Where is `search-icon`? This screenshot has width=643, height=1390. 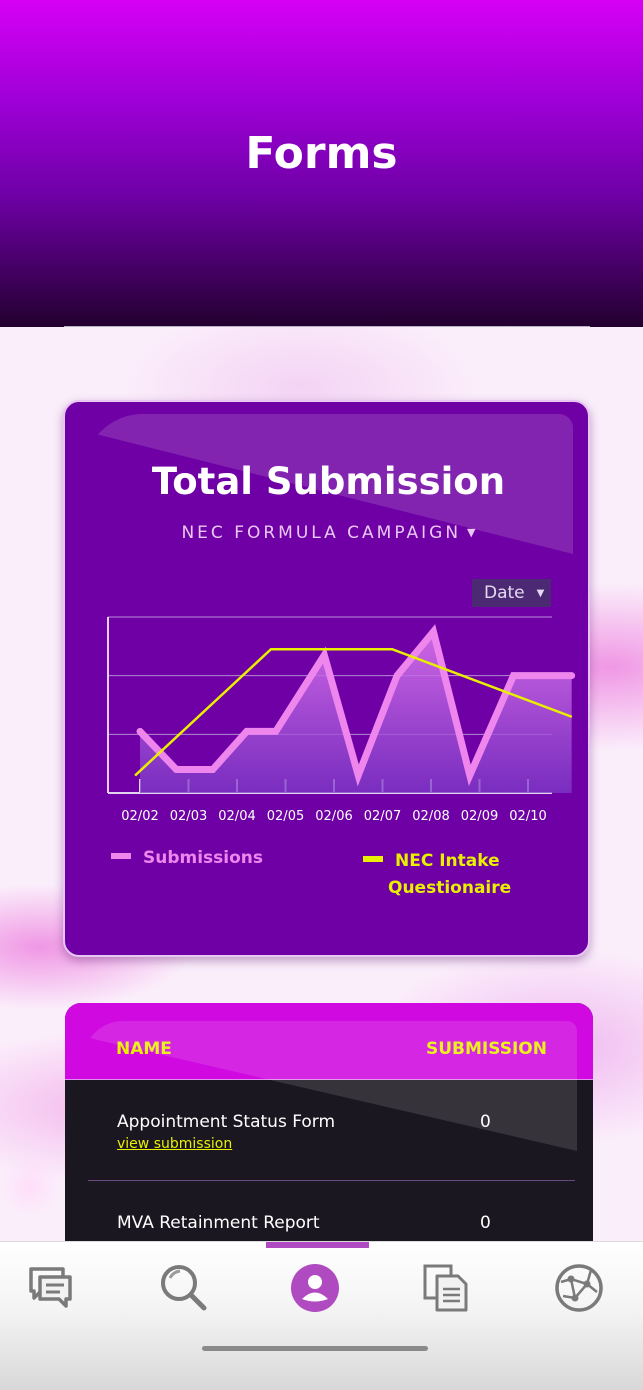
search-icon is located at coordinates (184, 1288).